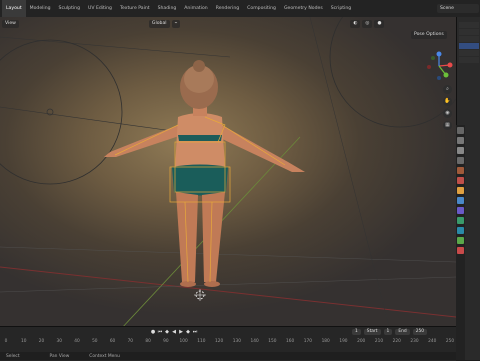  Describe the element at coordinates (77, 341) in the screenshot. I see `timeline-tick: 40` at that location.